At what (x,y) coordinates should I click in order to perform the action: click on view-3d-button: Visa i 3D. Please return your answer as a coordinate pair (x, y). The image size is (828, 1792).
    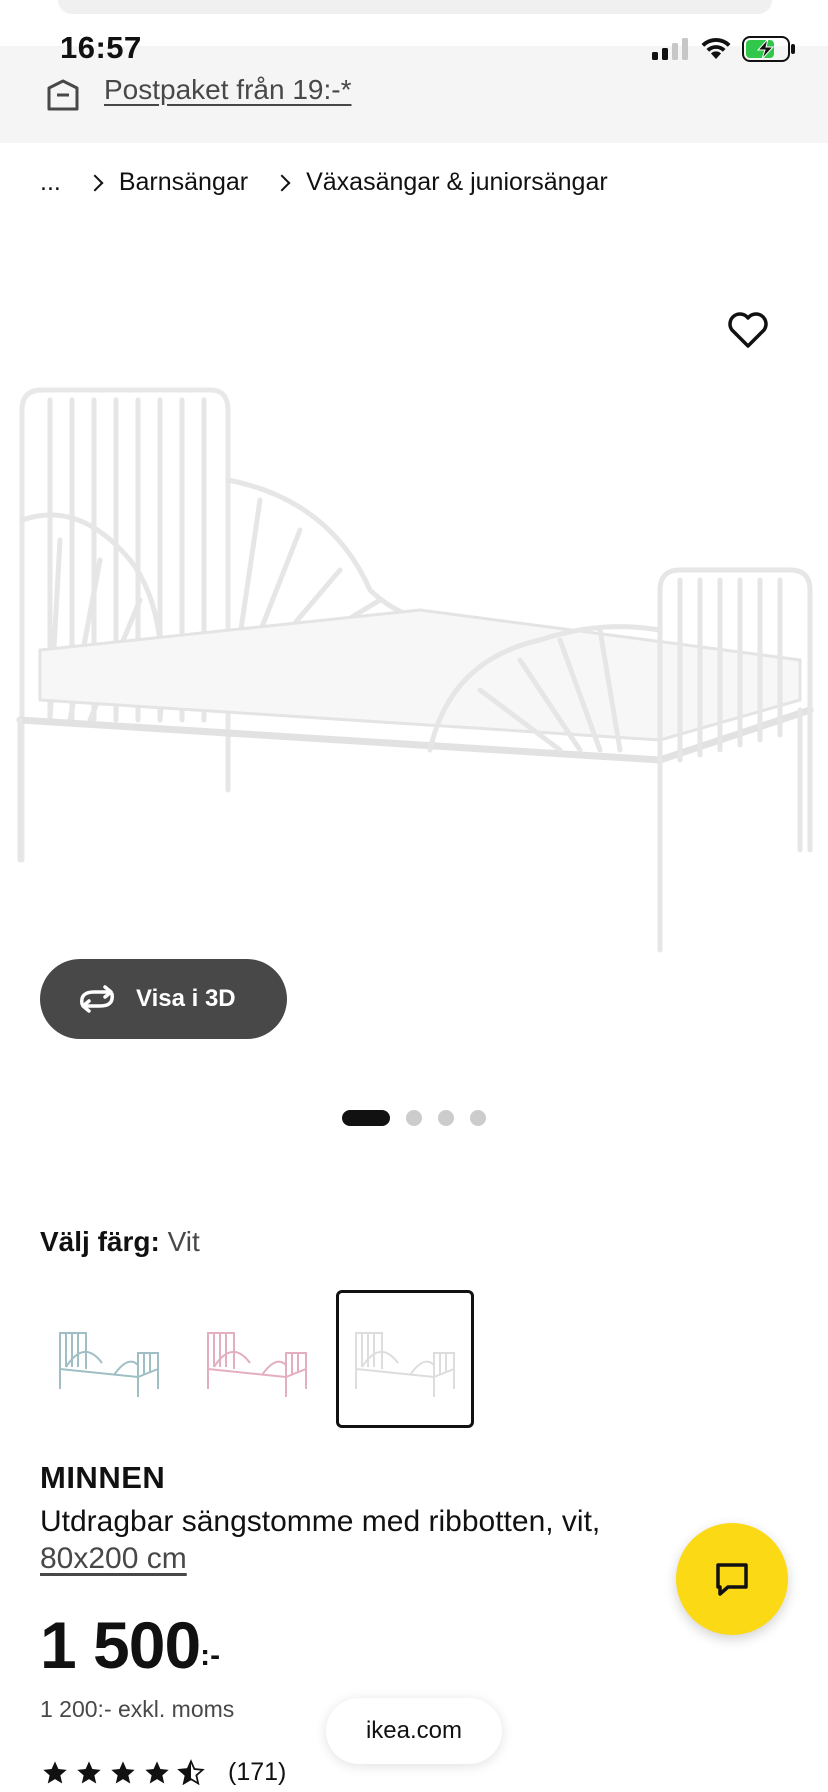
    Looking at the image, I should click on (163, 999).